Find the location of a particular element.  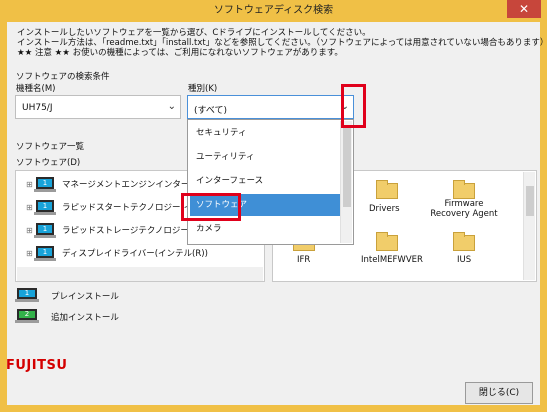

dropdown-option: カメラ is located at coordinates (266, 229).